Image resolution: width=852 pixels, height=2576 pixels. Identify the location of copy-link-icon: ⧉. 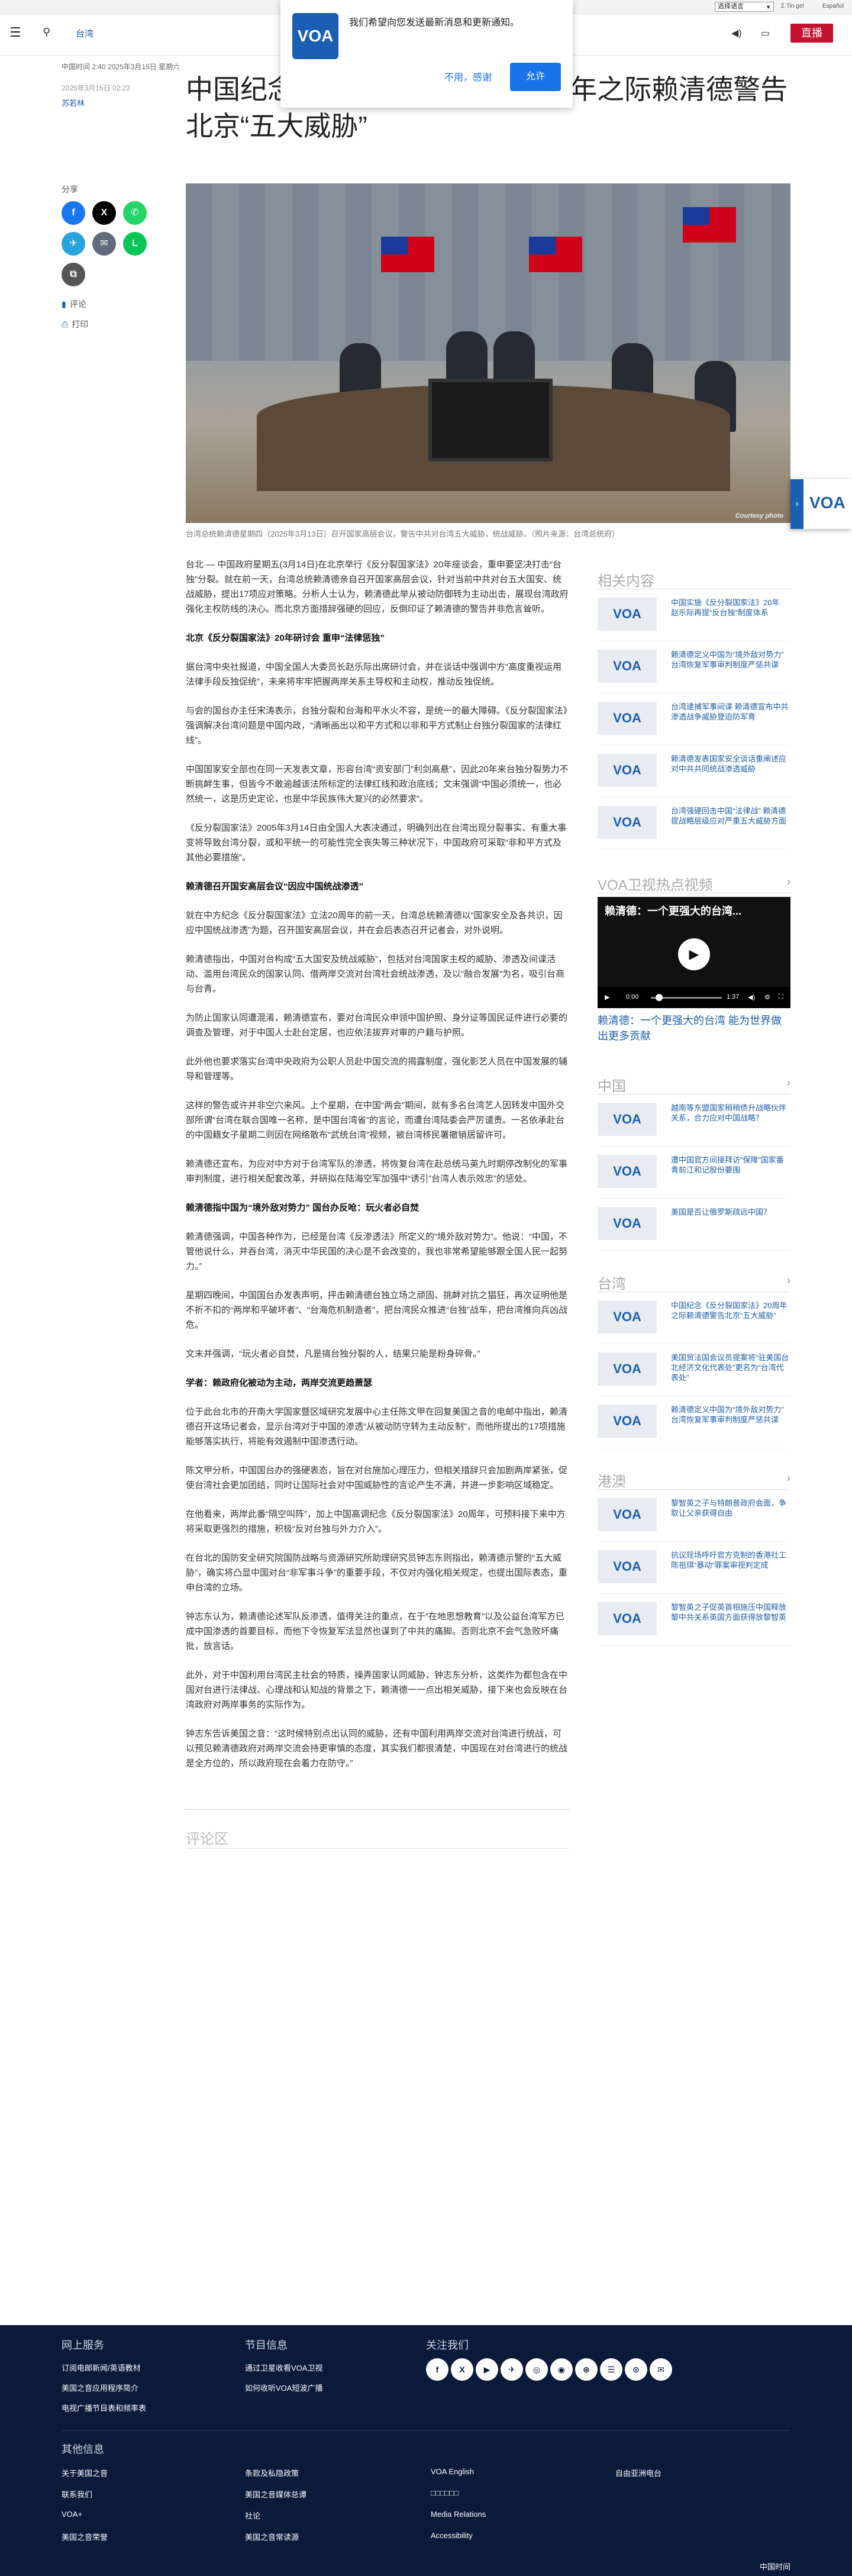
(73, 274).